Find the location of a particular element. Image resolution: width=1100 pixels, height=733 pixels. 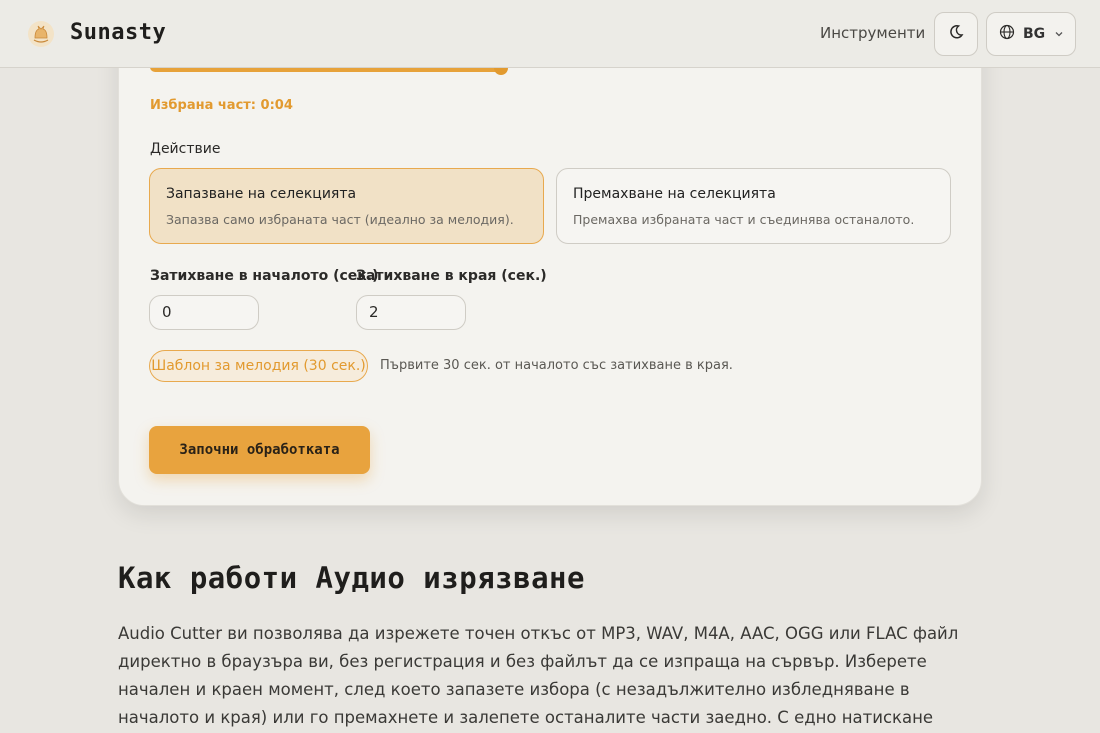

moon-icon is located at coordinates (956, 34).